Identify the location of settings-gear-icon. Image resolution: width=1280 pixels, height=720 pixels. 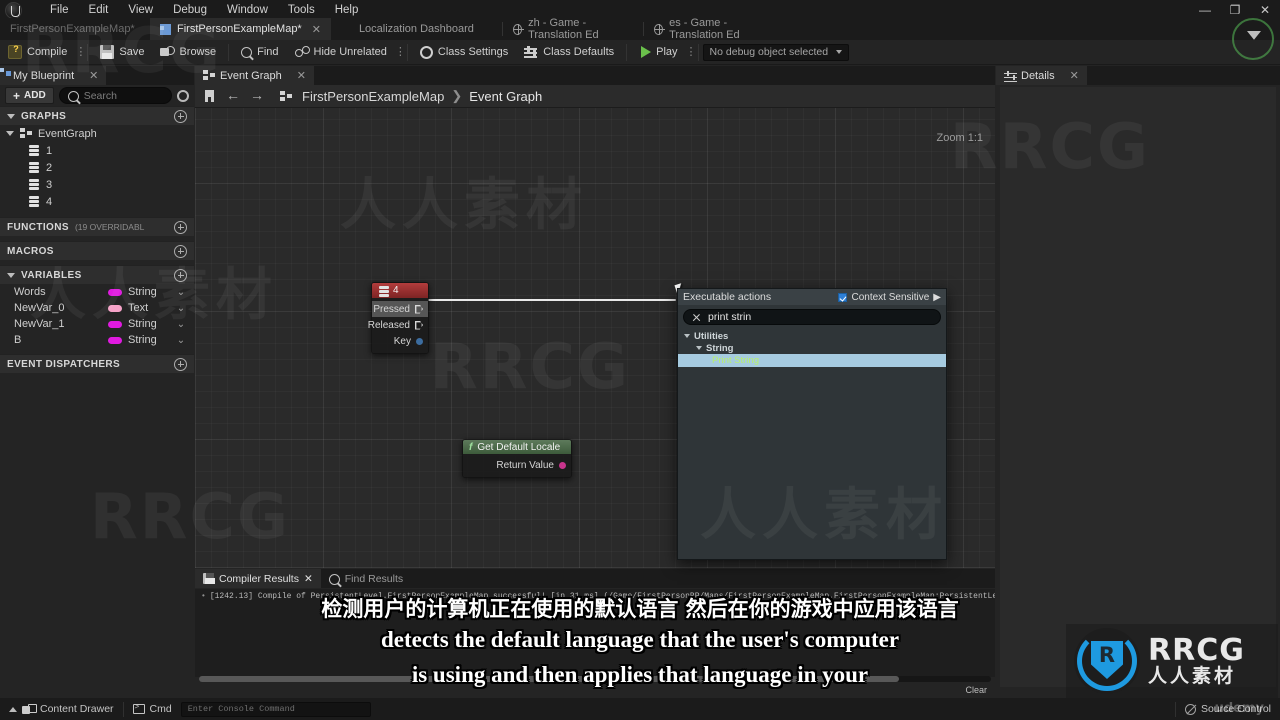
(183, 95).